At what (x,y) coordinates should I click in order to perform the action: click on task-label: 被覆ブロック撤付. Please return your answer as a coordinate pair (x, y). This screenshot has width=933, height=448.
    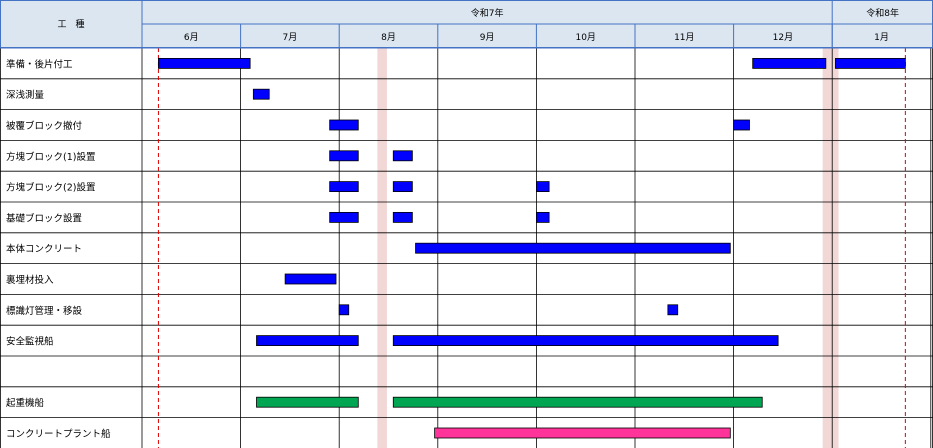
    Looking at the image, I should click on (44, 126).